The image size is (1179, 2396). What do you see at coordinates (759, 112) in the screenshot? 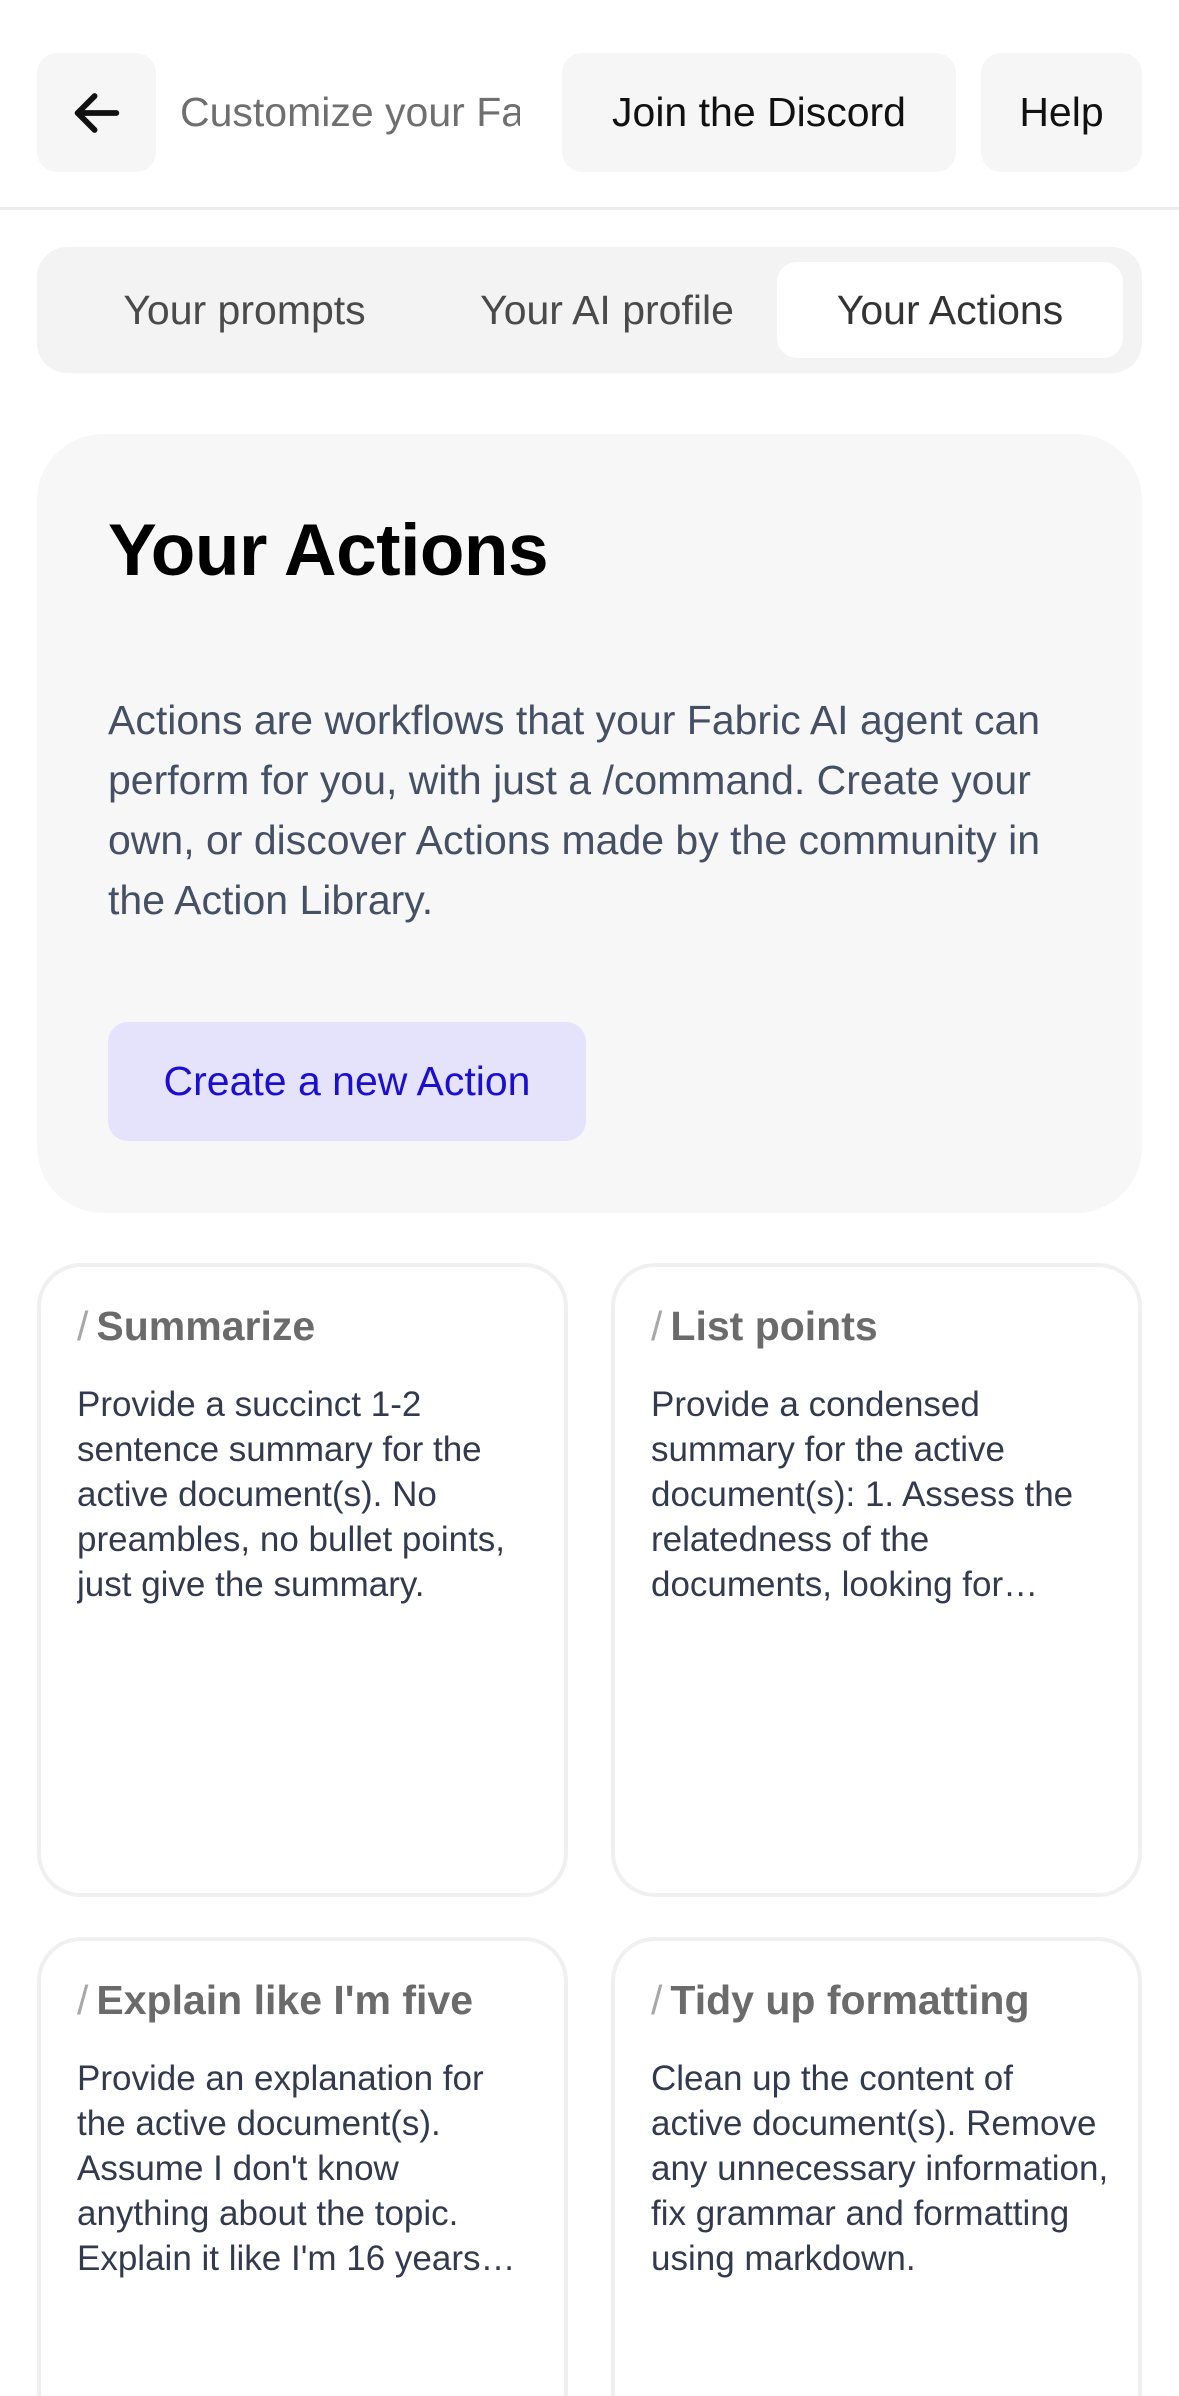
I see `join-discord-button: Join the Discord` at bounding box center [759, 112].